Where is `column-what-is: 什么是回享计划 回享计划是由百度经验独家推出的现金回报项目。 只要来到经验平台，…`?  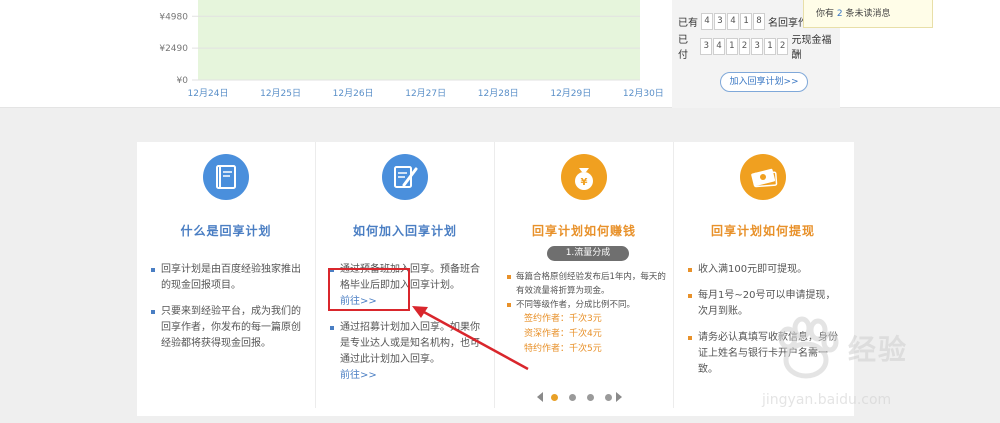
column-what-is: 什么是回享计划 回享计划是由百度经验独家推出的现金回报项目。 只要来到经验平台，… is located at coordinates (226, 275).